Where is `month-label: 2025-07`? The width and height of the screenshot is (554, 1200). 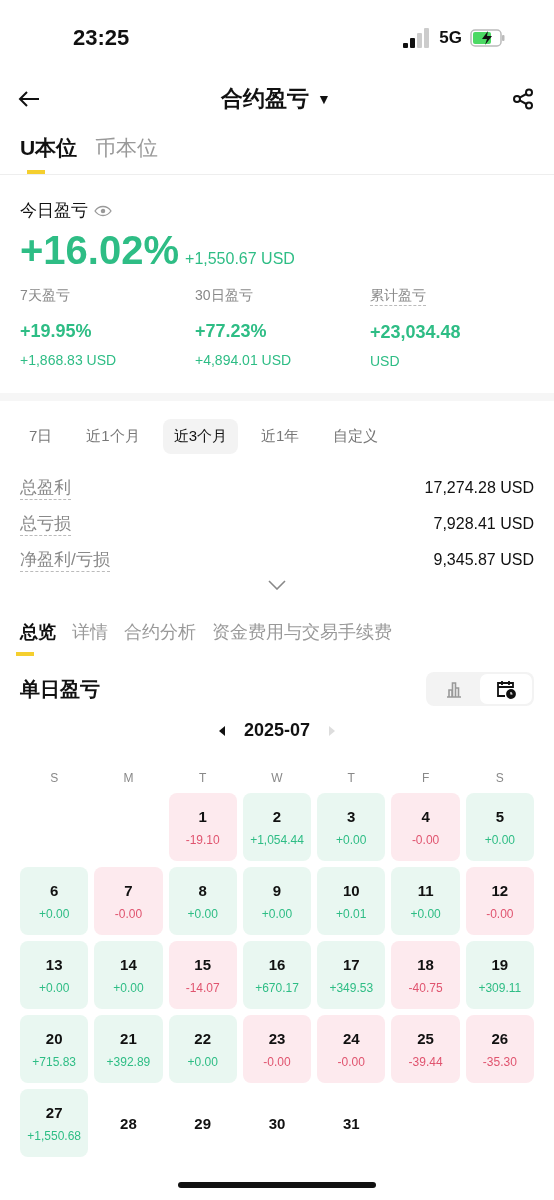 month-label: 2025-07 is located at coordinates (277, 730).